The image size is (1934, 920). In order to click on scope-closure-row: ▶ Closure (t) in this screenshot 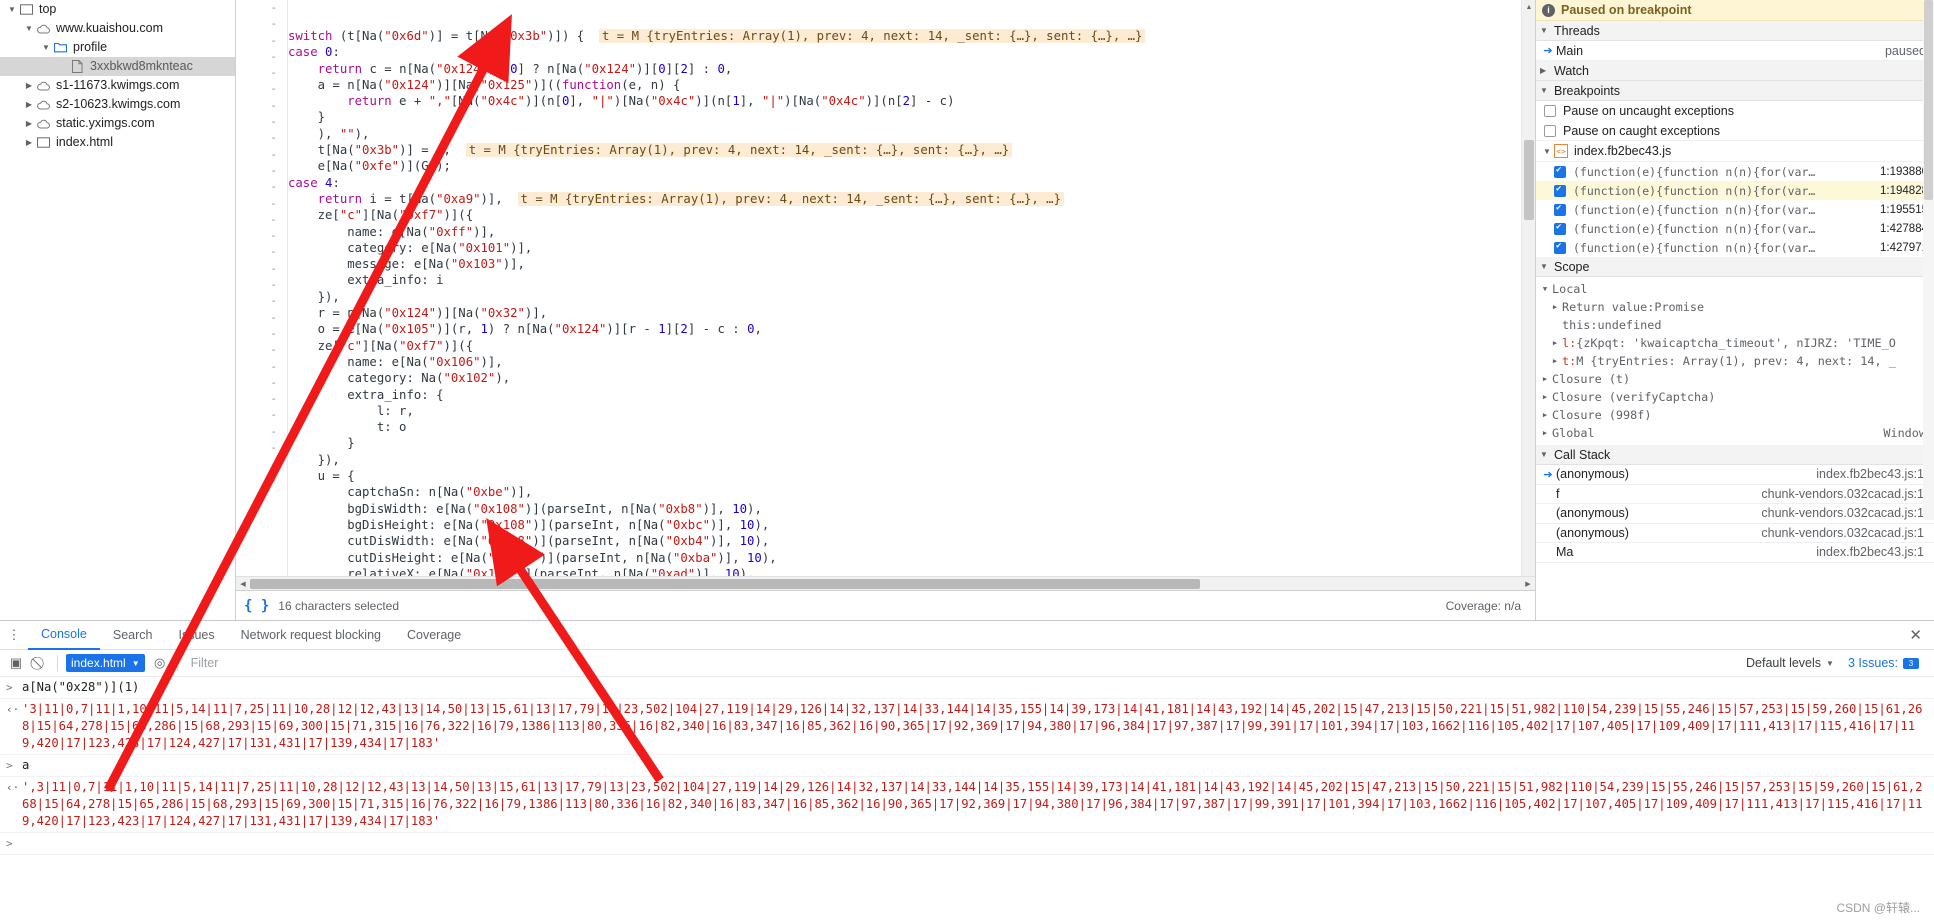, I will do `click(1735, 379)`.